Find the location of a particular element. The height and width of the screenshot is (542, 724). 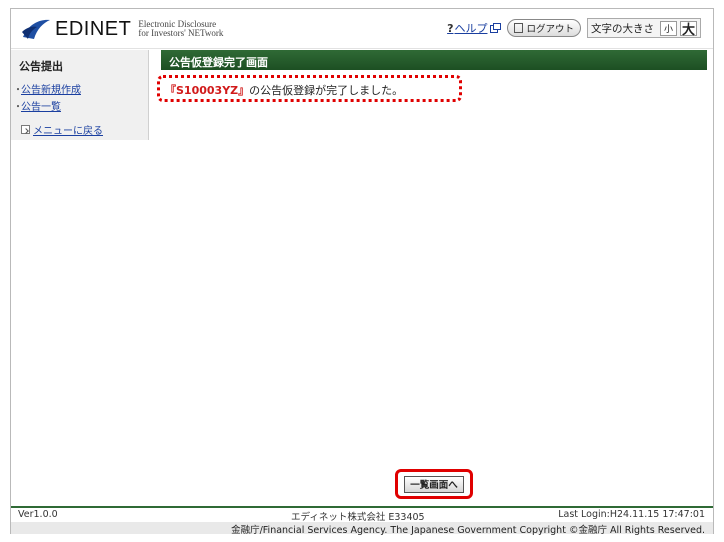

version-label: Ver1.0.0 is located at coordinates (38, 514).